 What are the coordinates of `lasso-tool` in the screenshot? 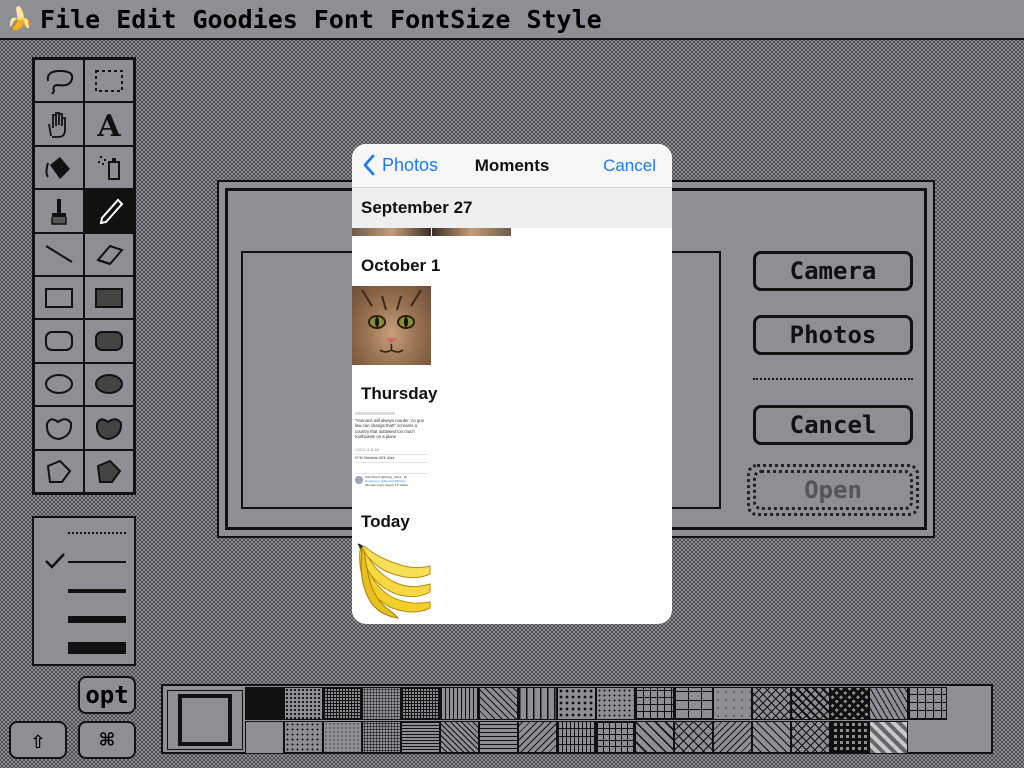 It's located at (59, 81).